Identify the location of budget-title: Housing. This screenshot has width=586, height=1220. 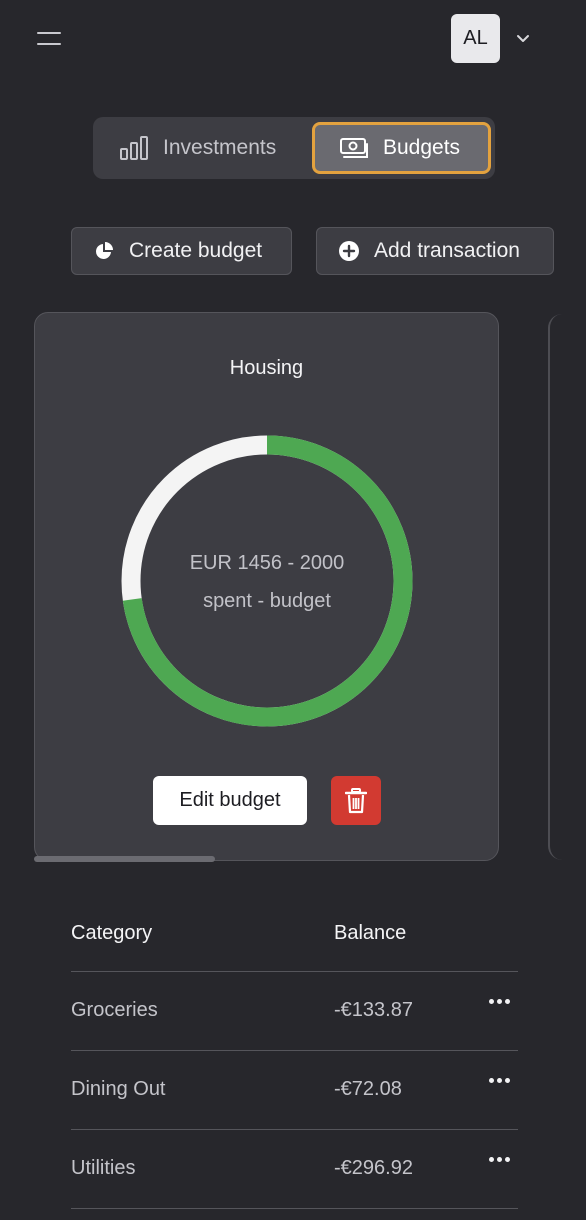
(266, 368).